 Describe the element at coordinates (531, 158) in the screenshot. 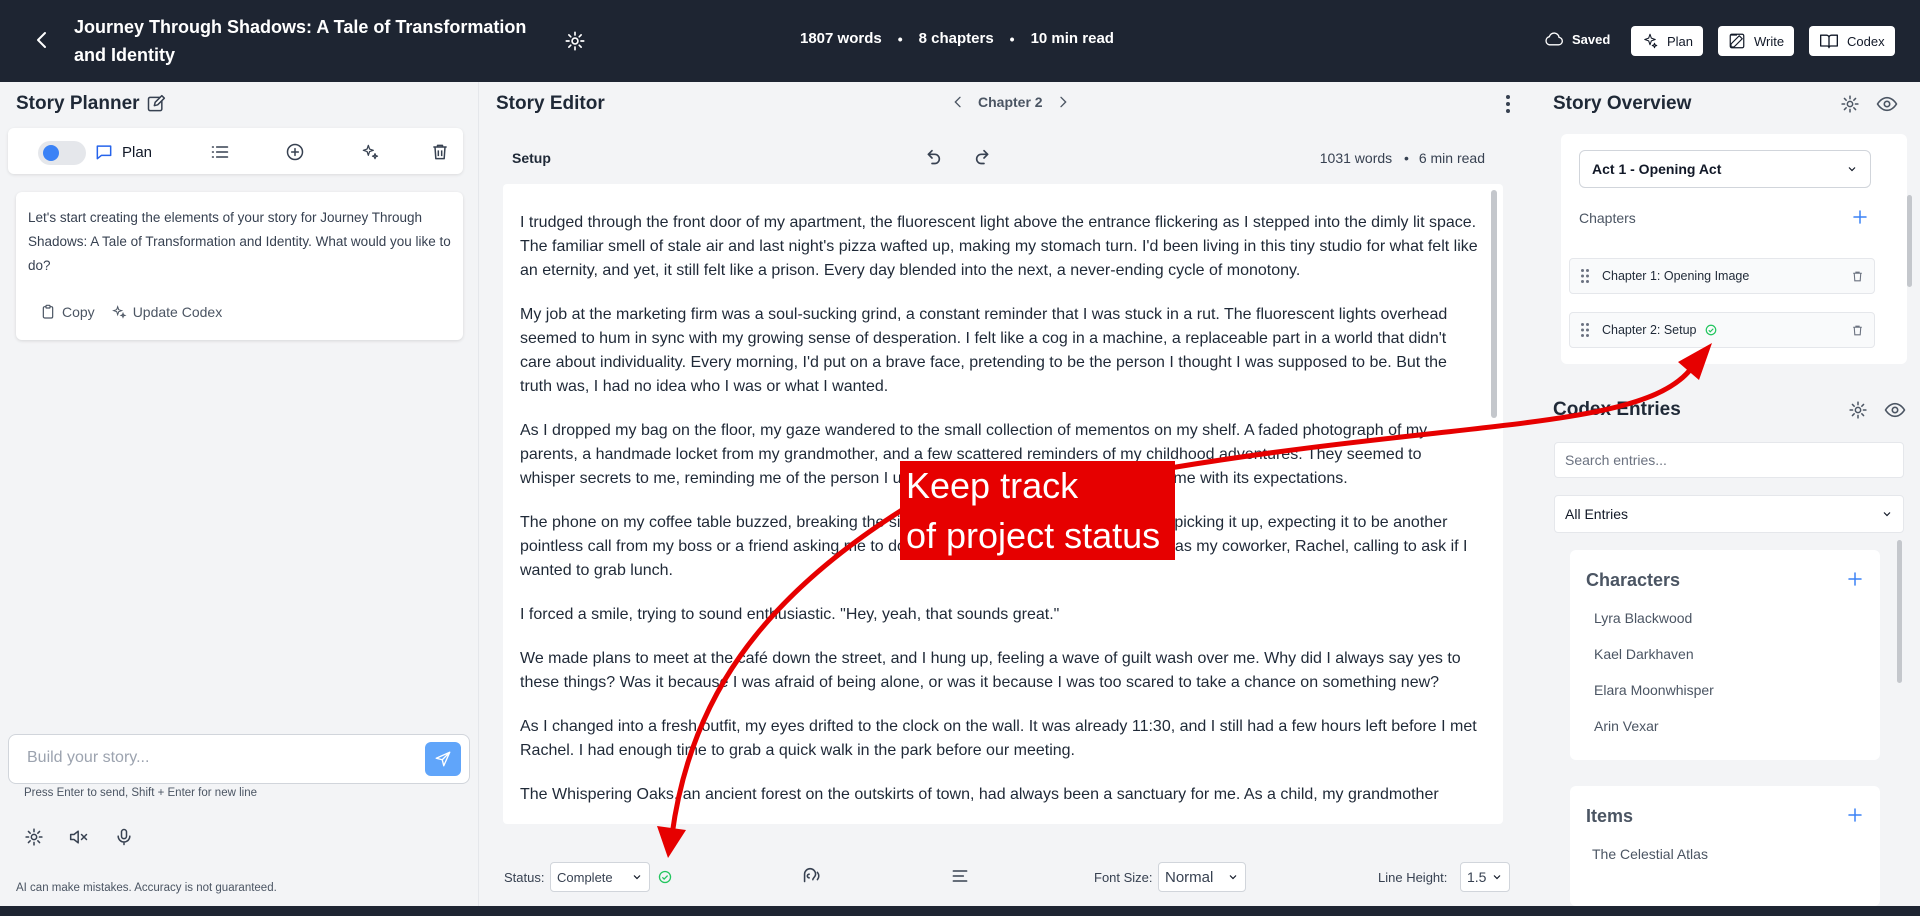

I see `section-name: Setup` at that location.